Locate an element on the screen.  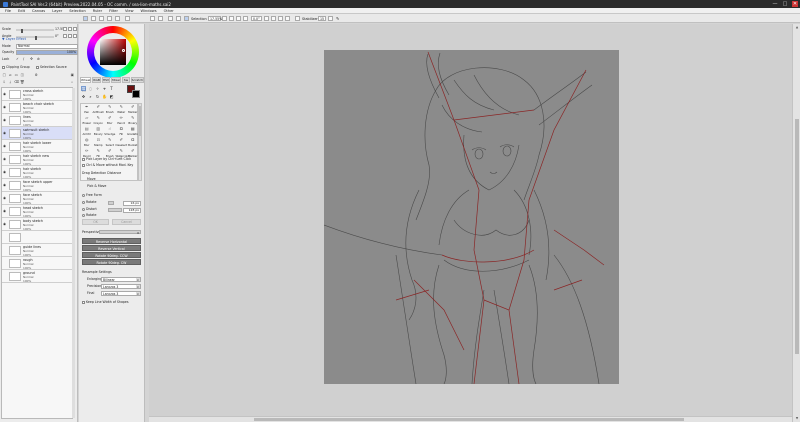
layer-row: ◉ head sketch Normal 100% is located at coordinates (37, 211).